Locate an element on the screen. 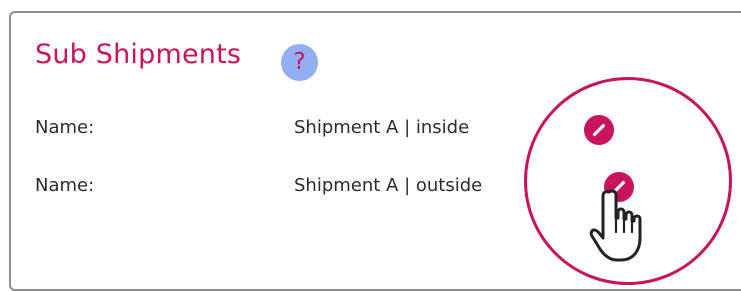 This screenshot has height=291, width=741. hand-pointer-icon is located at coordinates (615, 225).